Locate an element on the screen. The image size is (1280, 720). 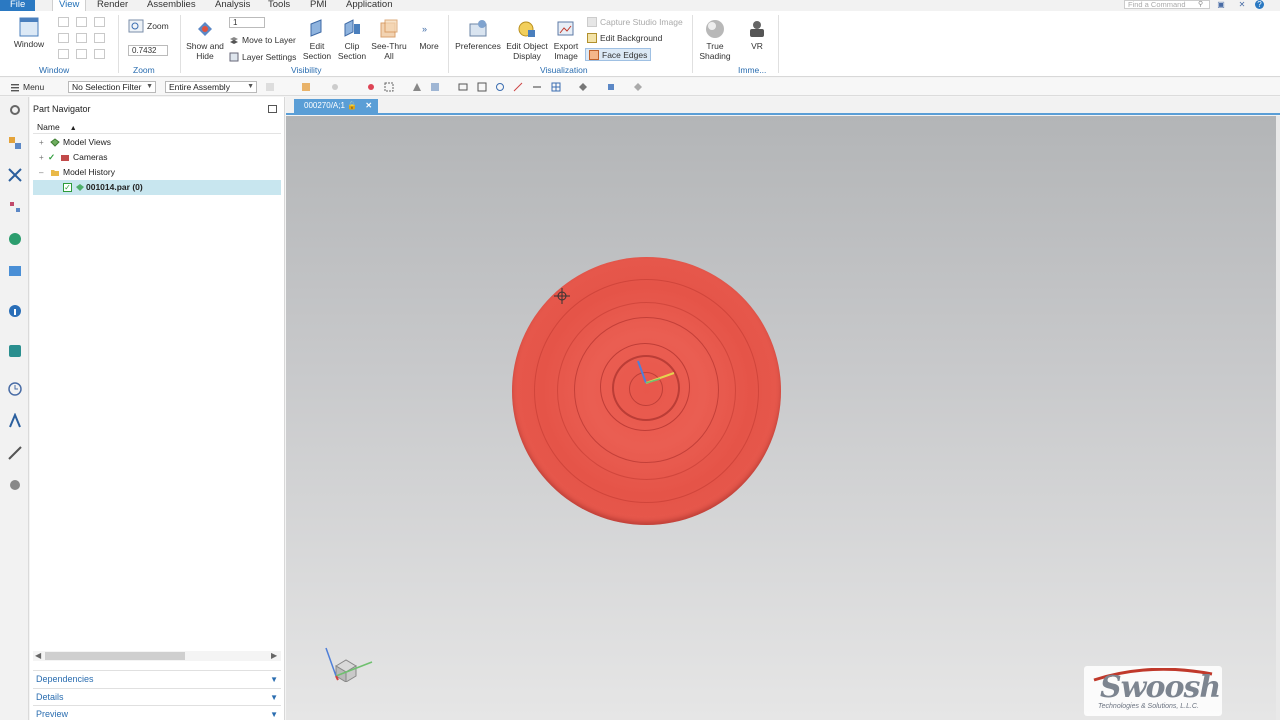
more-visibility-button: » More is located at coordinates (429, 35).